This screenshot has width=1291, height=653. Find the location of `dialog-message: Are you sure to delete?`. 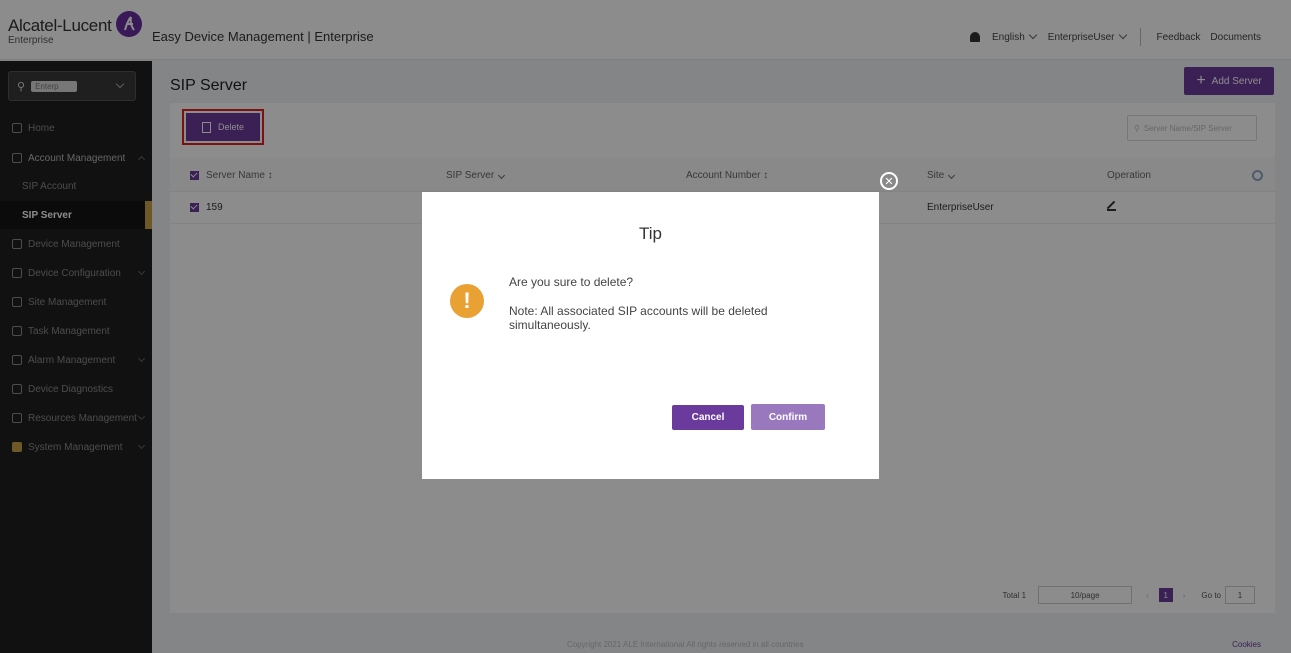

dialog-message: Are you sure to delete? is located at coordinates (571, 282).